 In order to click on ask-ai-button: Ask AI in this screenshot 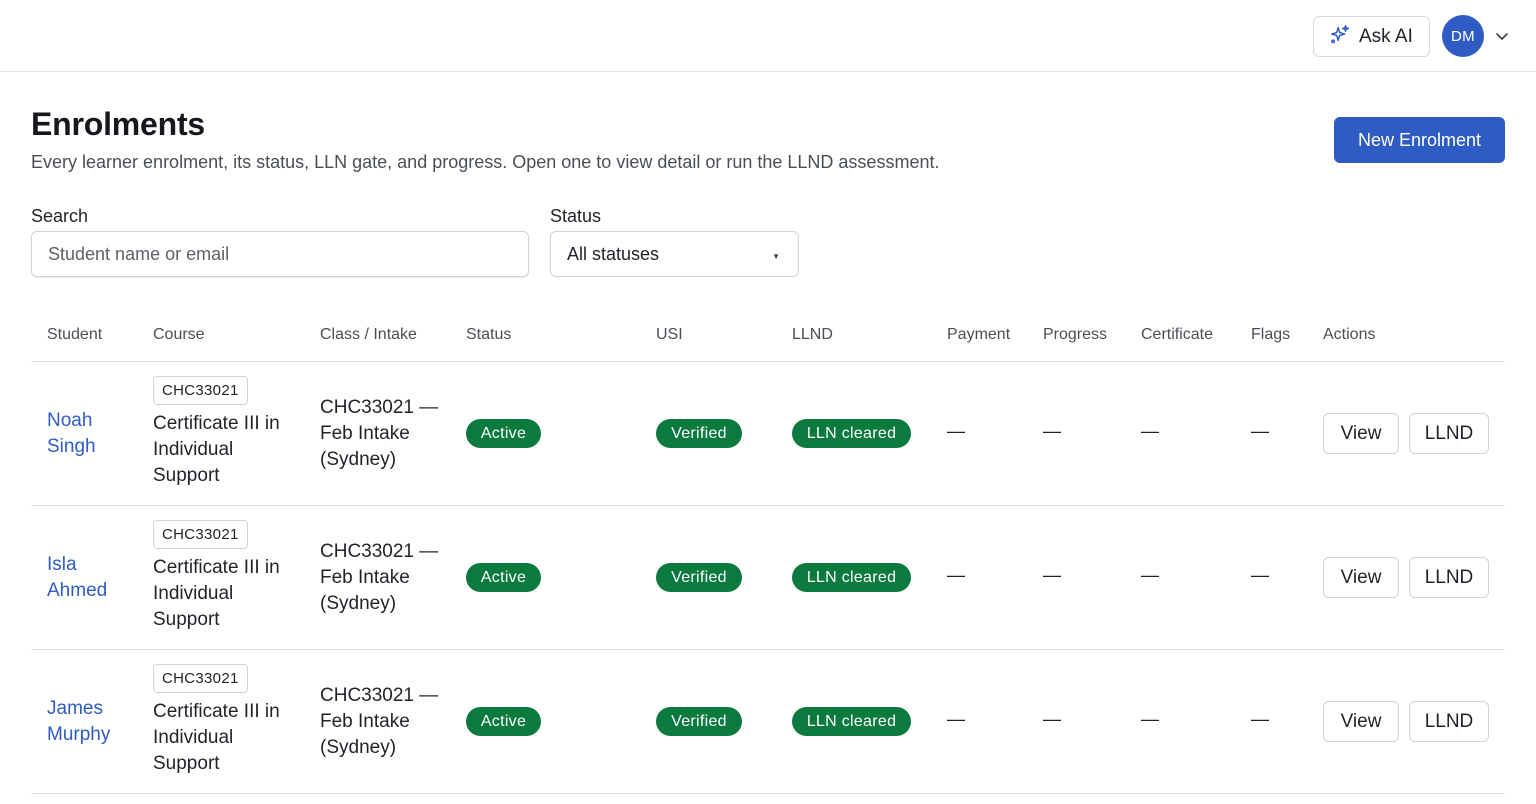, I will do `click(1371, 36)`.